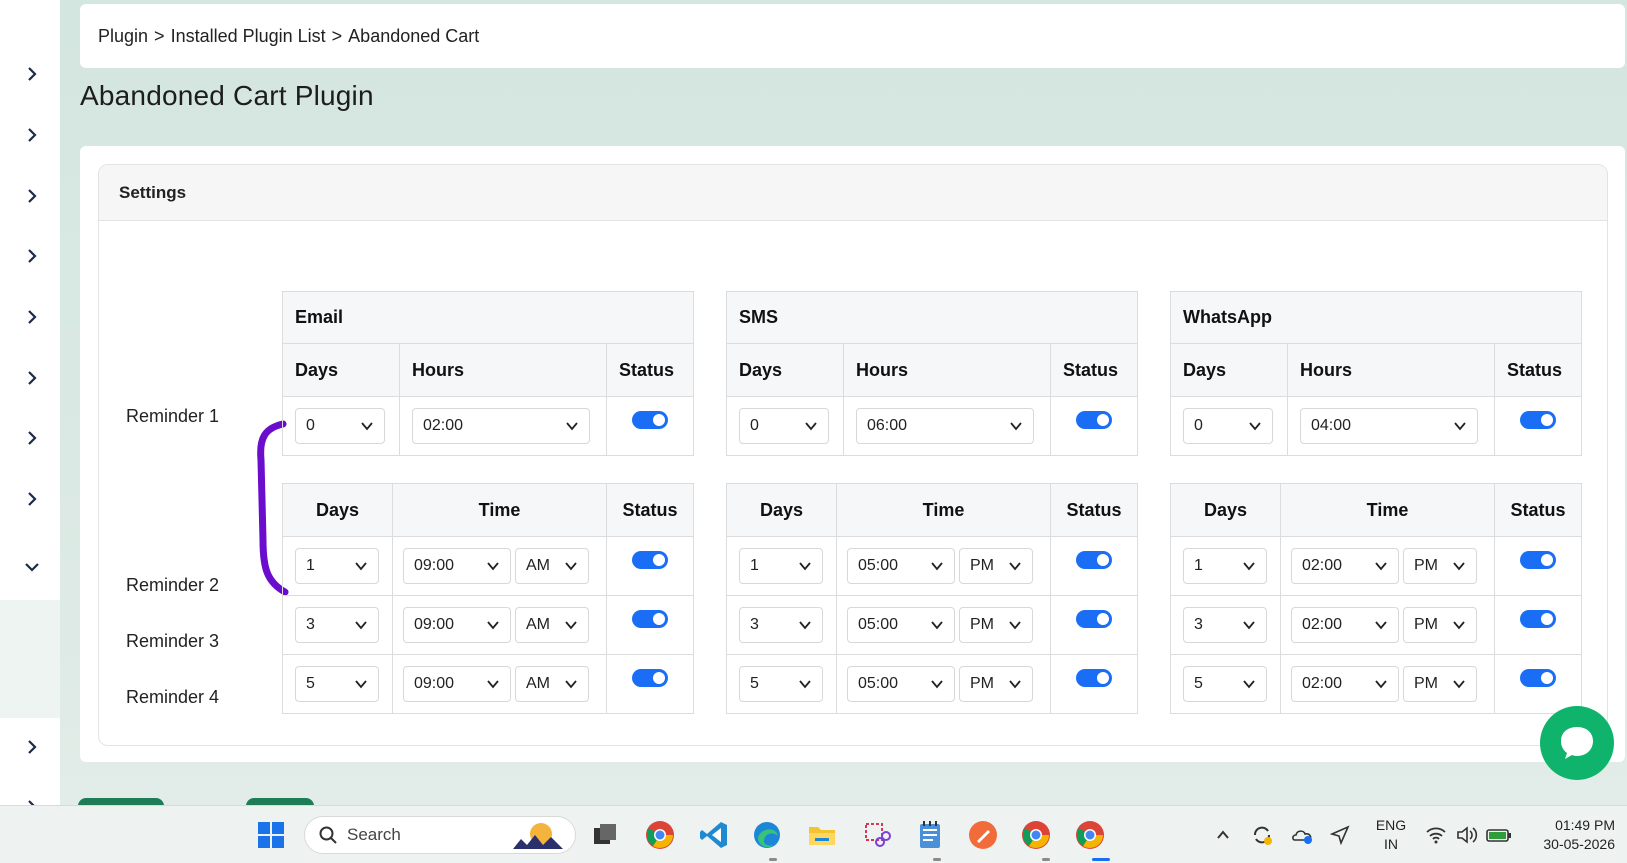 The image size is (1627, 863). I want to click on sync-icon, so click(1262, 835).